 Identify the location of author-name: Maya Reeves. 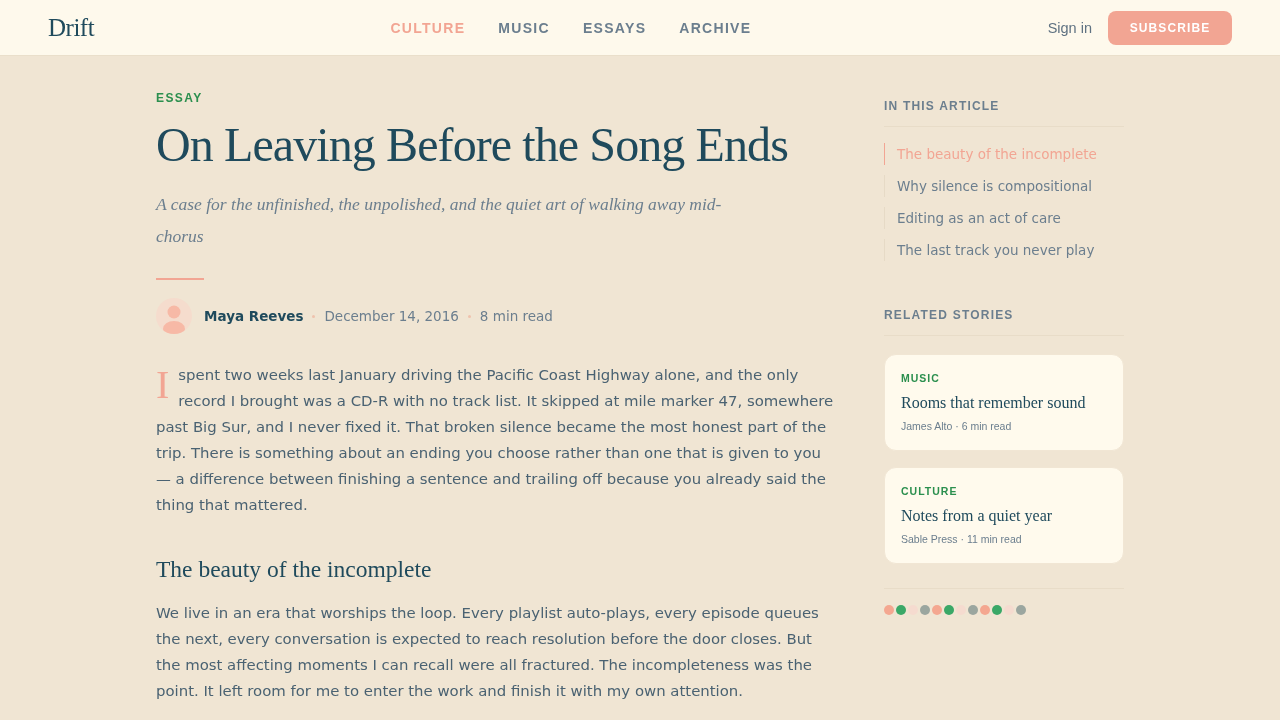
(254, 316).